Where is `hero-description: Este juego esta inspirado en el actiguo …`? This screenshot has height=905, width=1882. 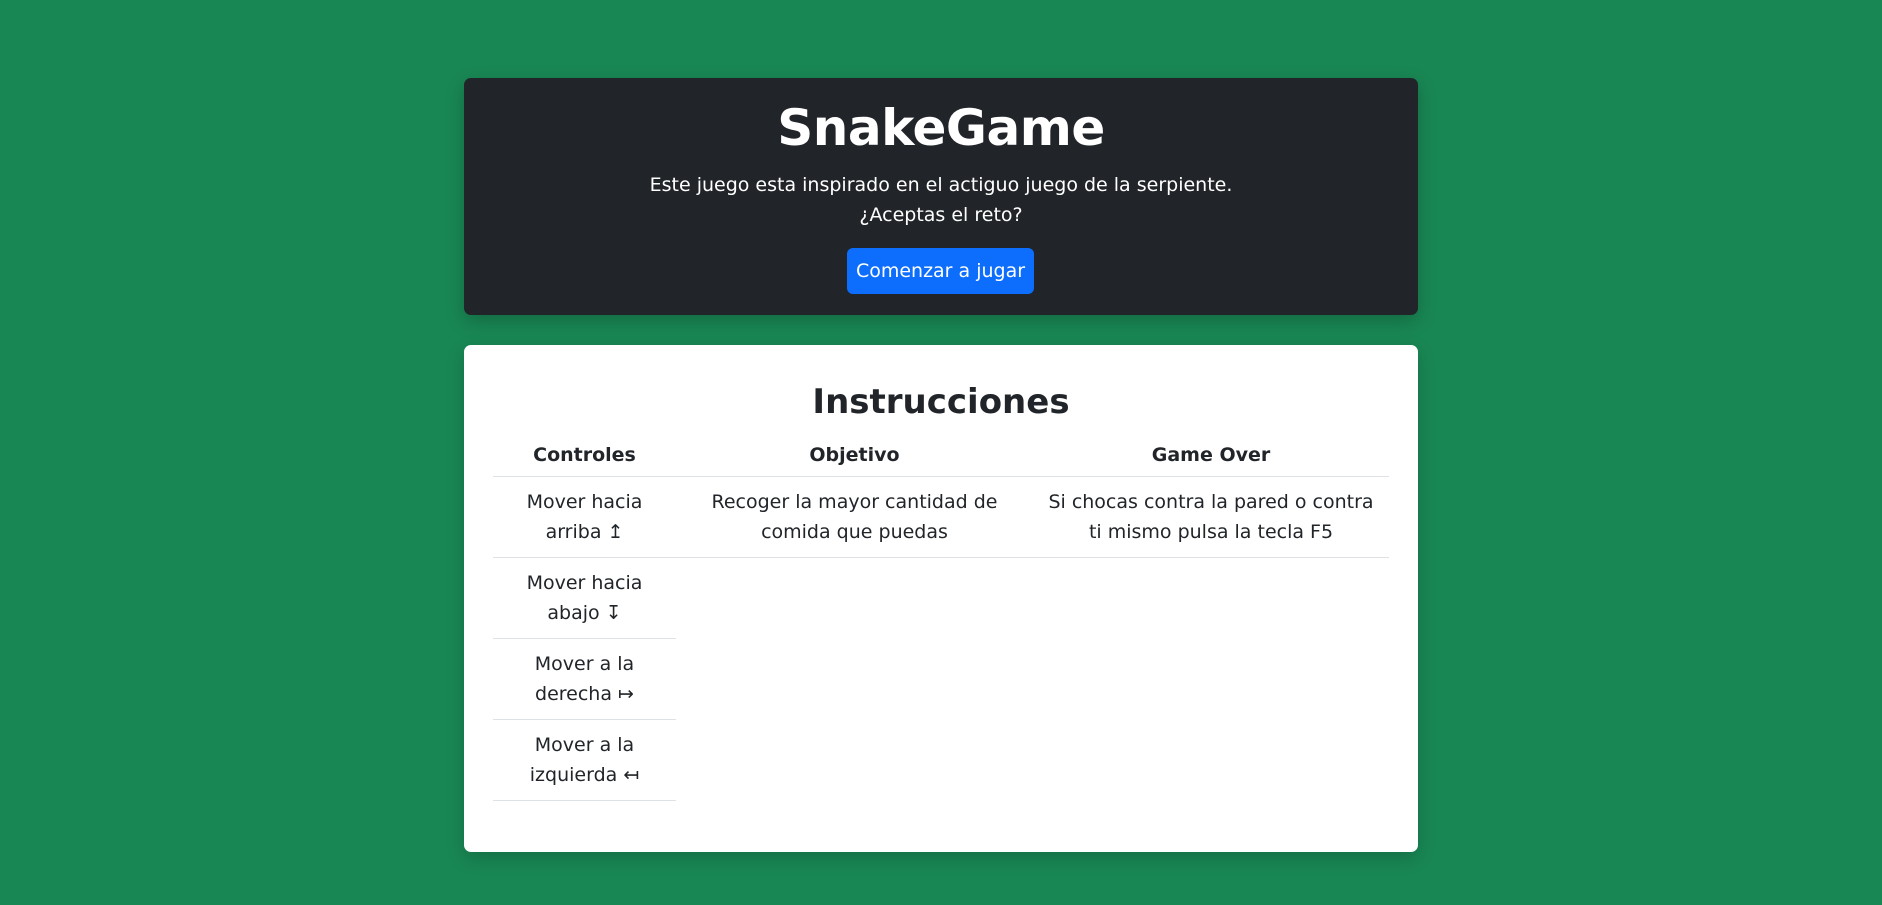 hero-description: Este juego esta inspirado en el actiguo … is located at coordinates (941, 200).